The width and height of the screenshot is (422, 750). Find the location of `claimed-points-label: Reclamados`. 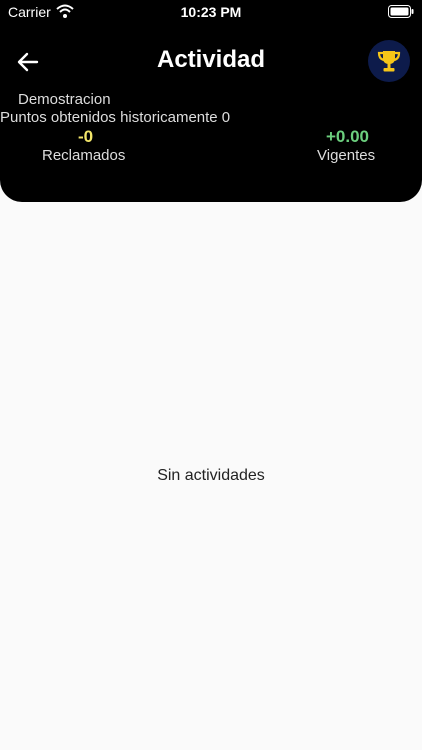

claimed-points-label: Reclamados is located at coordinates (84, 155).